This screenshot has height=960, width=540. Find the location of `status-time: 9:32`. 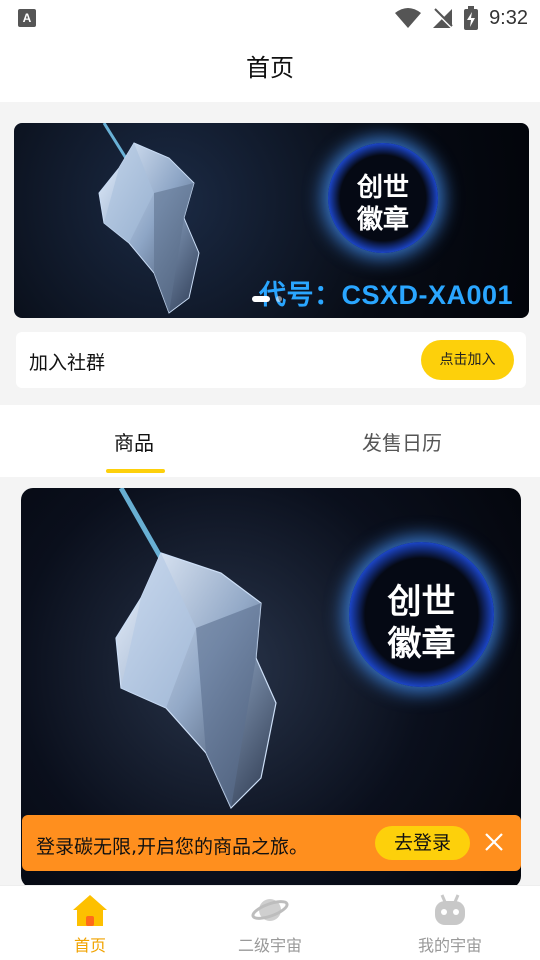

status-time: 9:32 is located at coordinates (508, 17).